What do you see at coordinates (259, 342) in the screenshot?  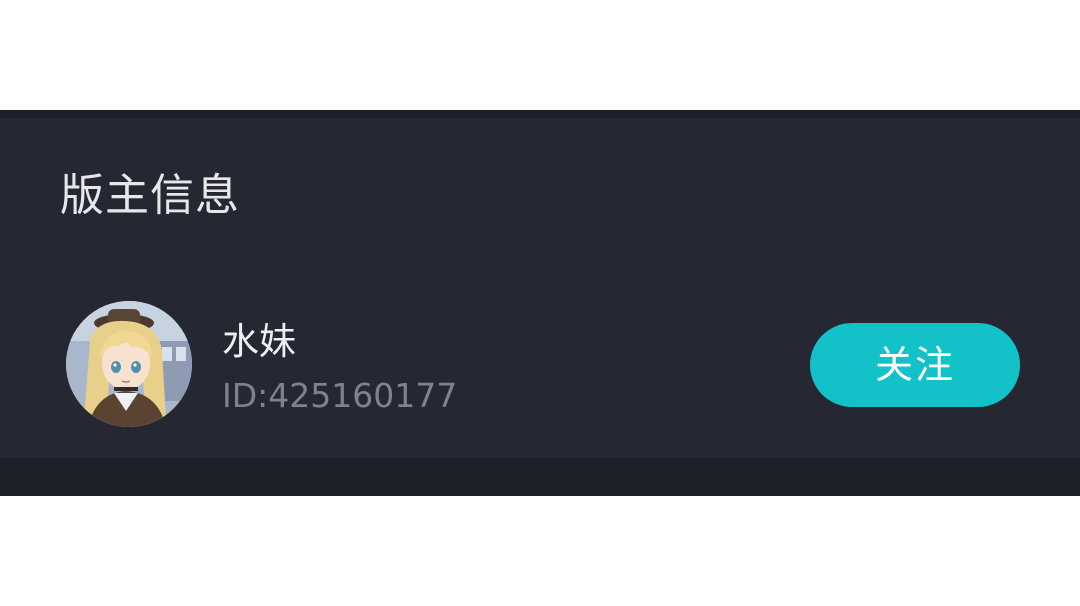 I see `moderator-name: 水妹` at bounding box center [259, 342].